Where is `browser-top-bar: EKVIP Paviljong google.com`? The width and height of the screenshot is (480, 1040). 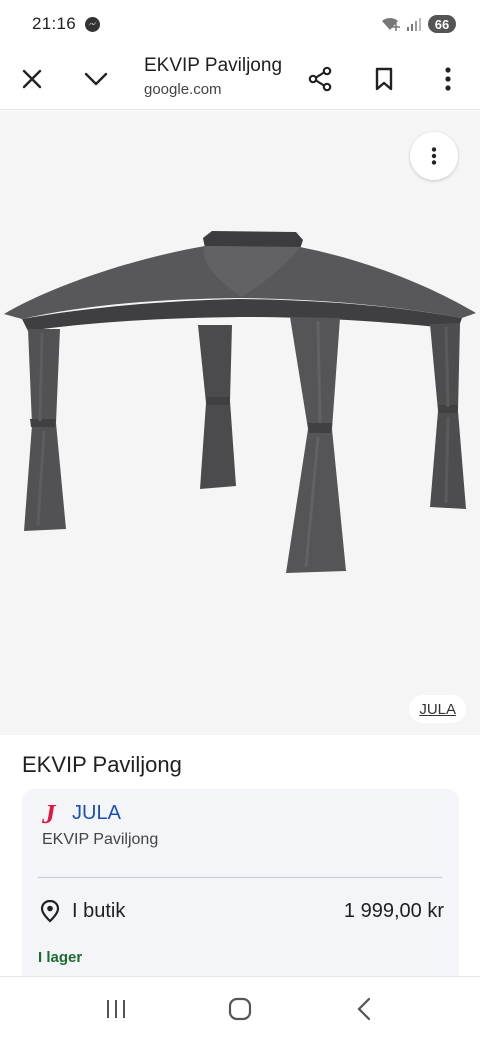 browser-top-bar: EKVIP Paviljong google.com is located at coordinates (240, 79).